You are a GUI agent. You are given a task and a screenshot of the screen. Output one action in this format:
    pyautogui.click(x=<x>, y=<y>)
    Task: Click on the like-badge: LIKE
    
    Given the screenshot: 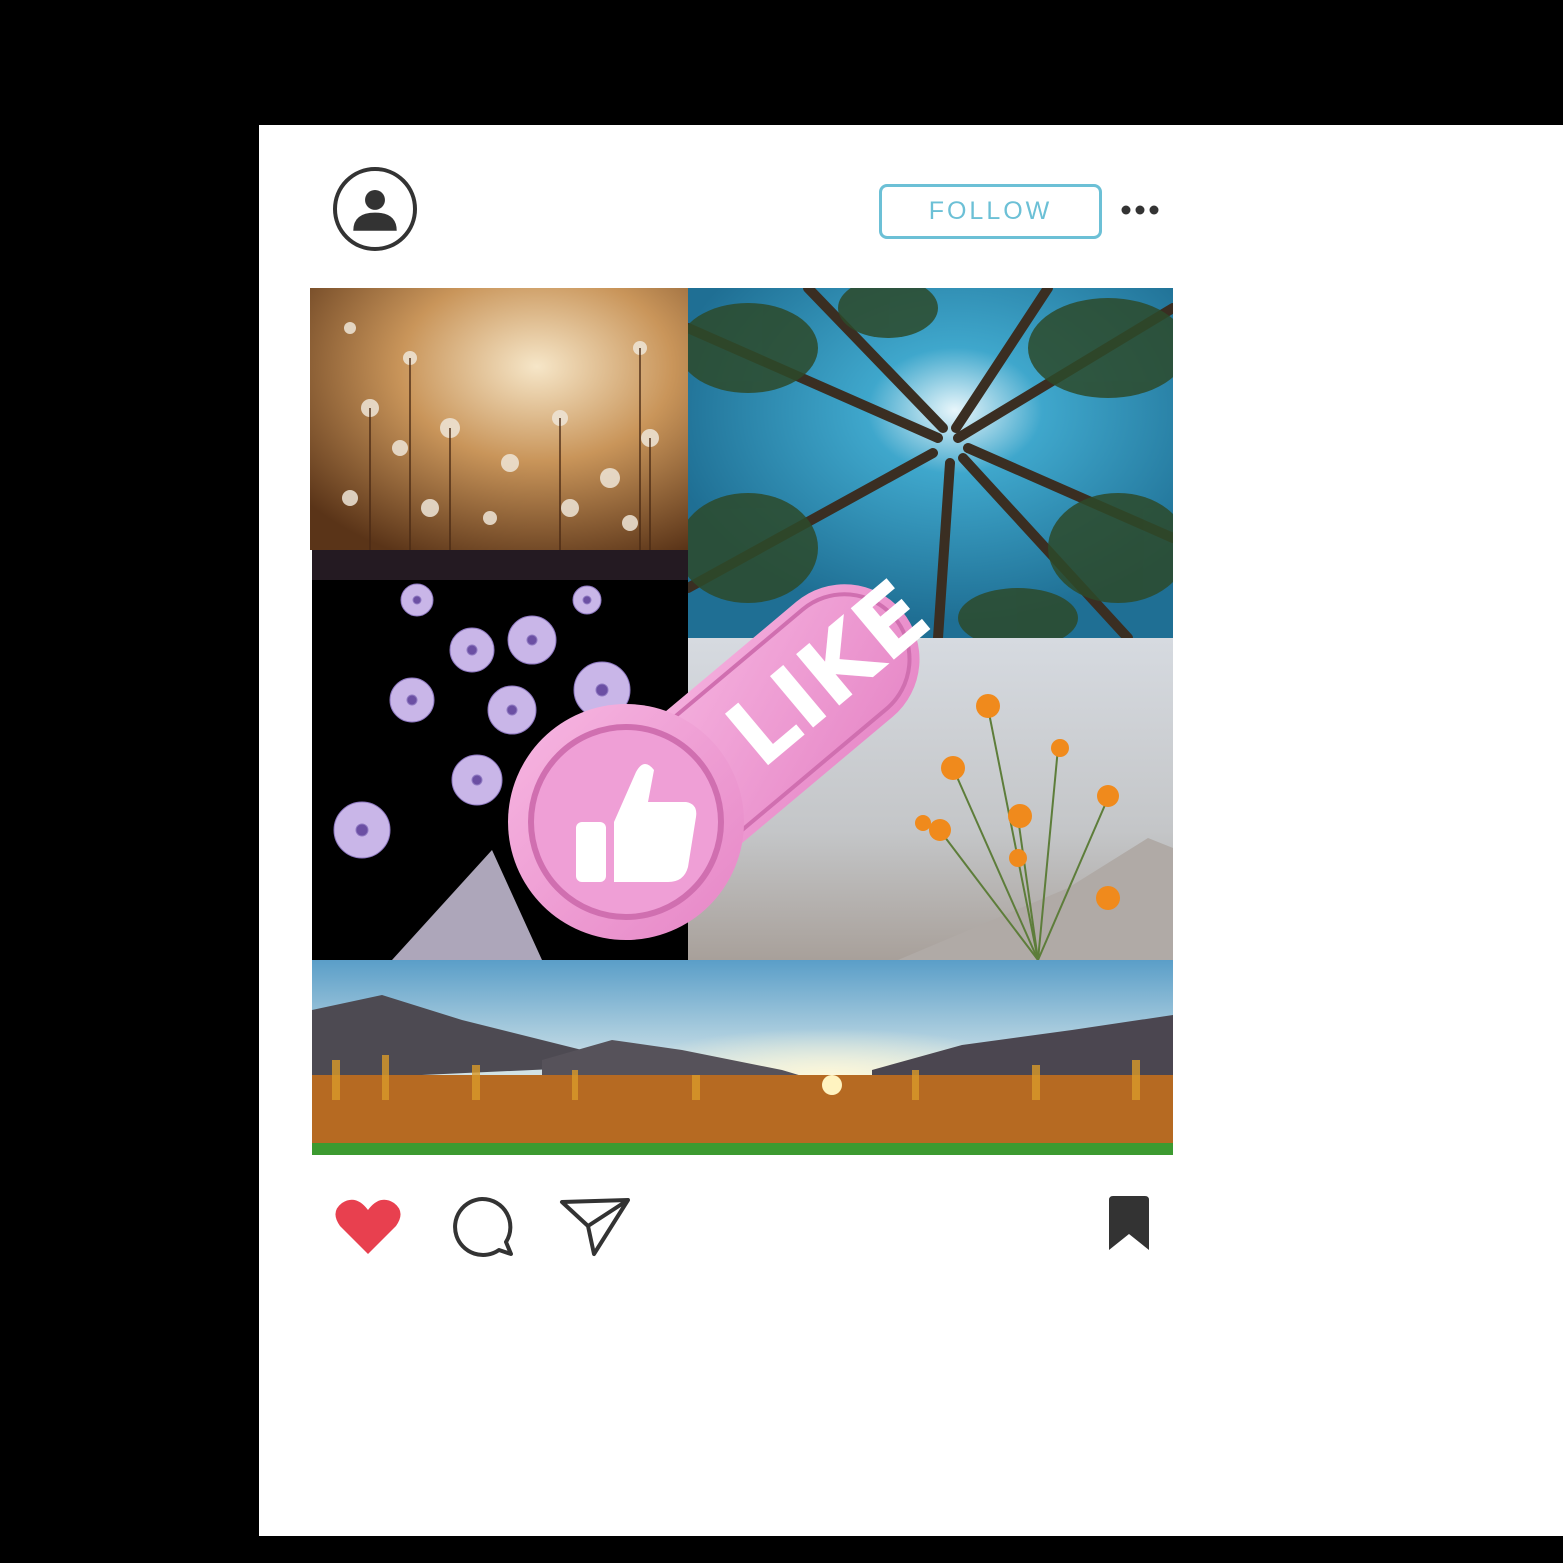 What is the action you would take?
    pyautogui.click(x=741, y=742)
    